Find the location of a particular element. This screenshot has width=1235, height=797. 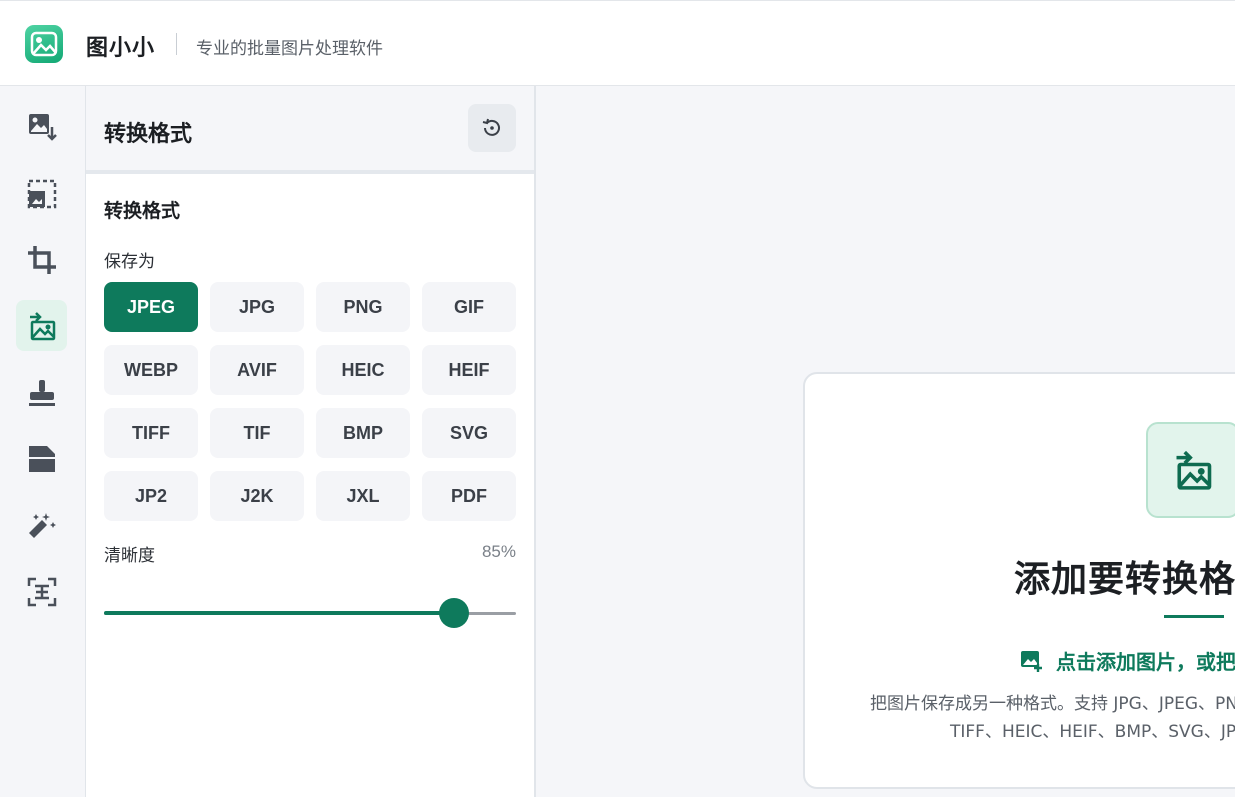

format-button-tif: TIF is located at coordinates (257, 433).